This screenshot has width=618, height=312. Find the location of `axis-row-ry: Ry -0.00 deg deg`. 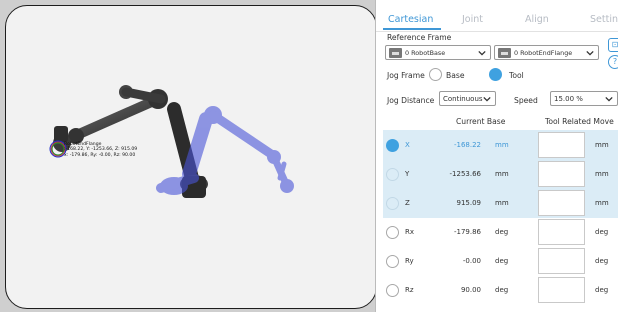

axis-row-ry: Ry -0.00 deg deg is located at coordinates (500, 261).